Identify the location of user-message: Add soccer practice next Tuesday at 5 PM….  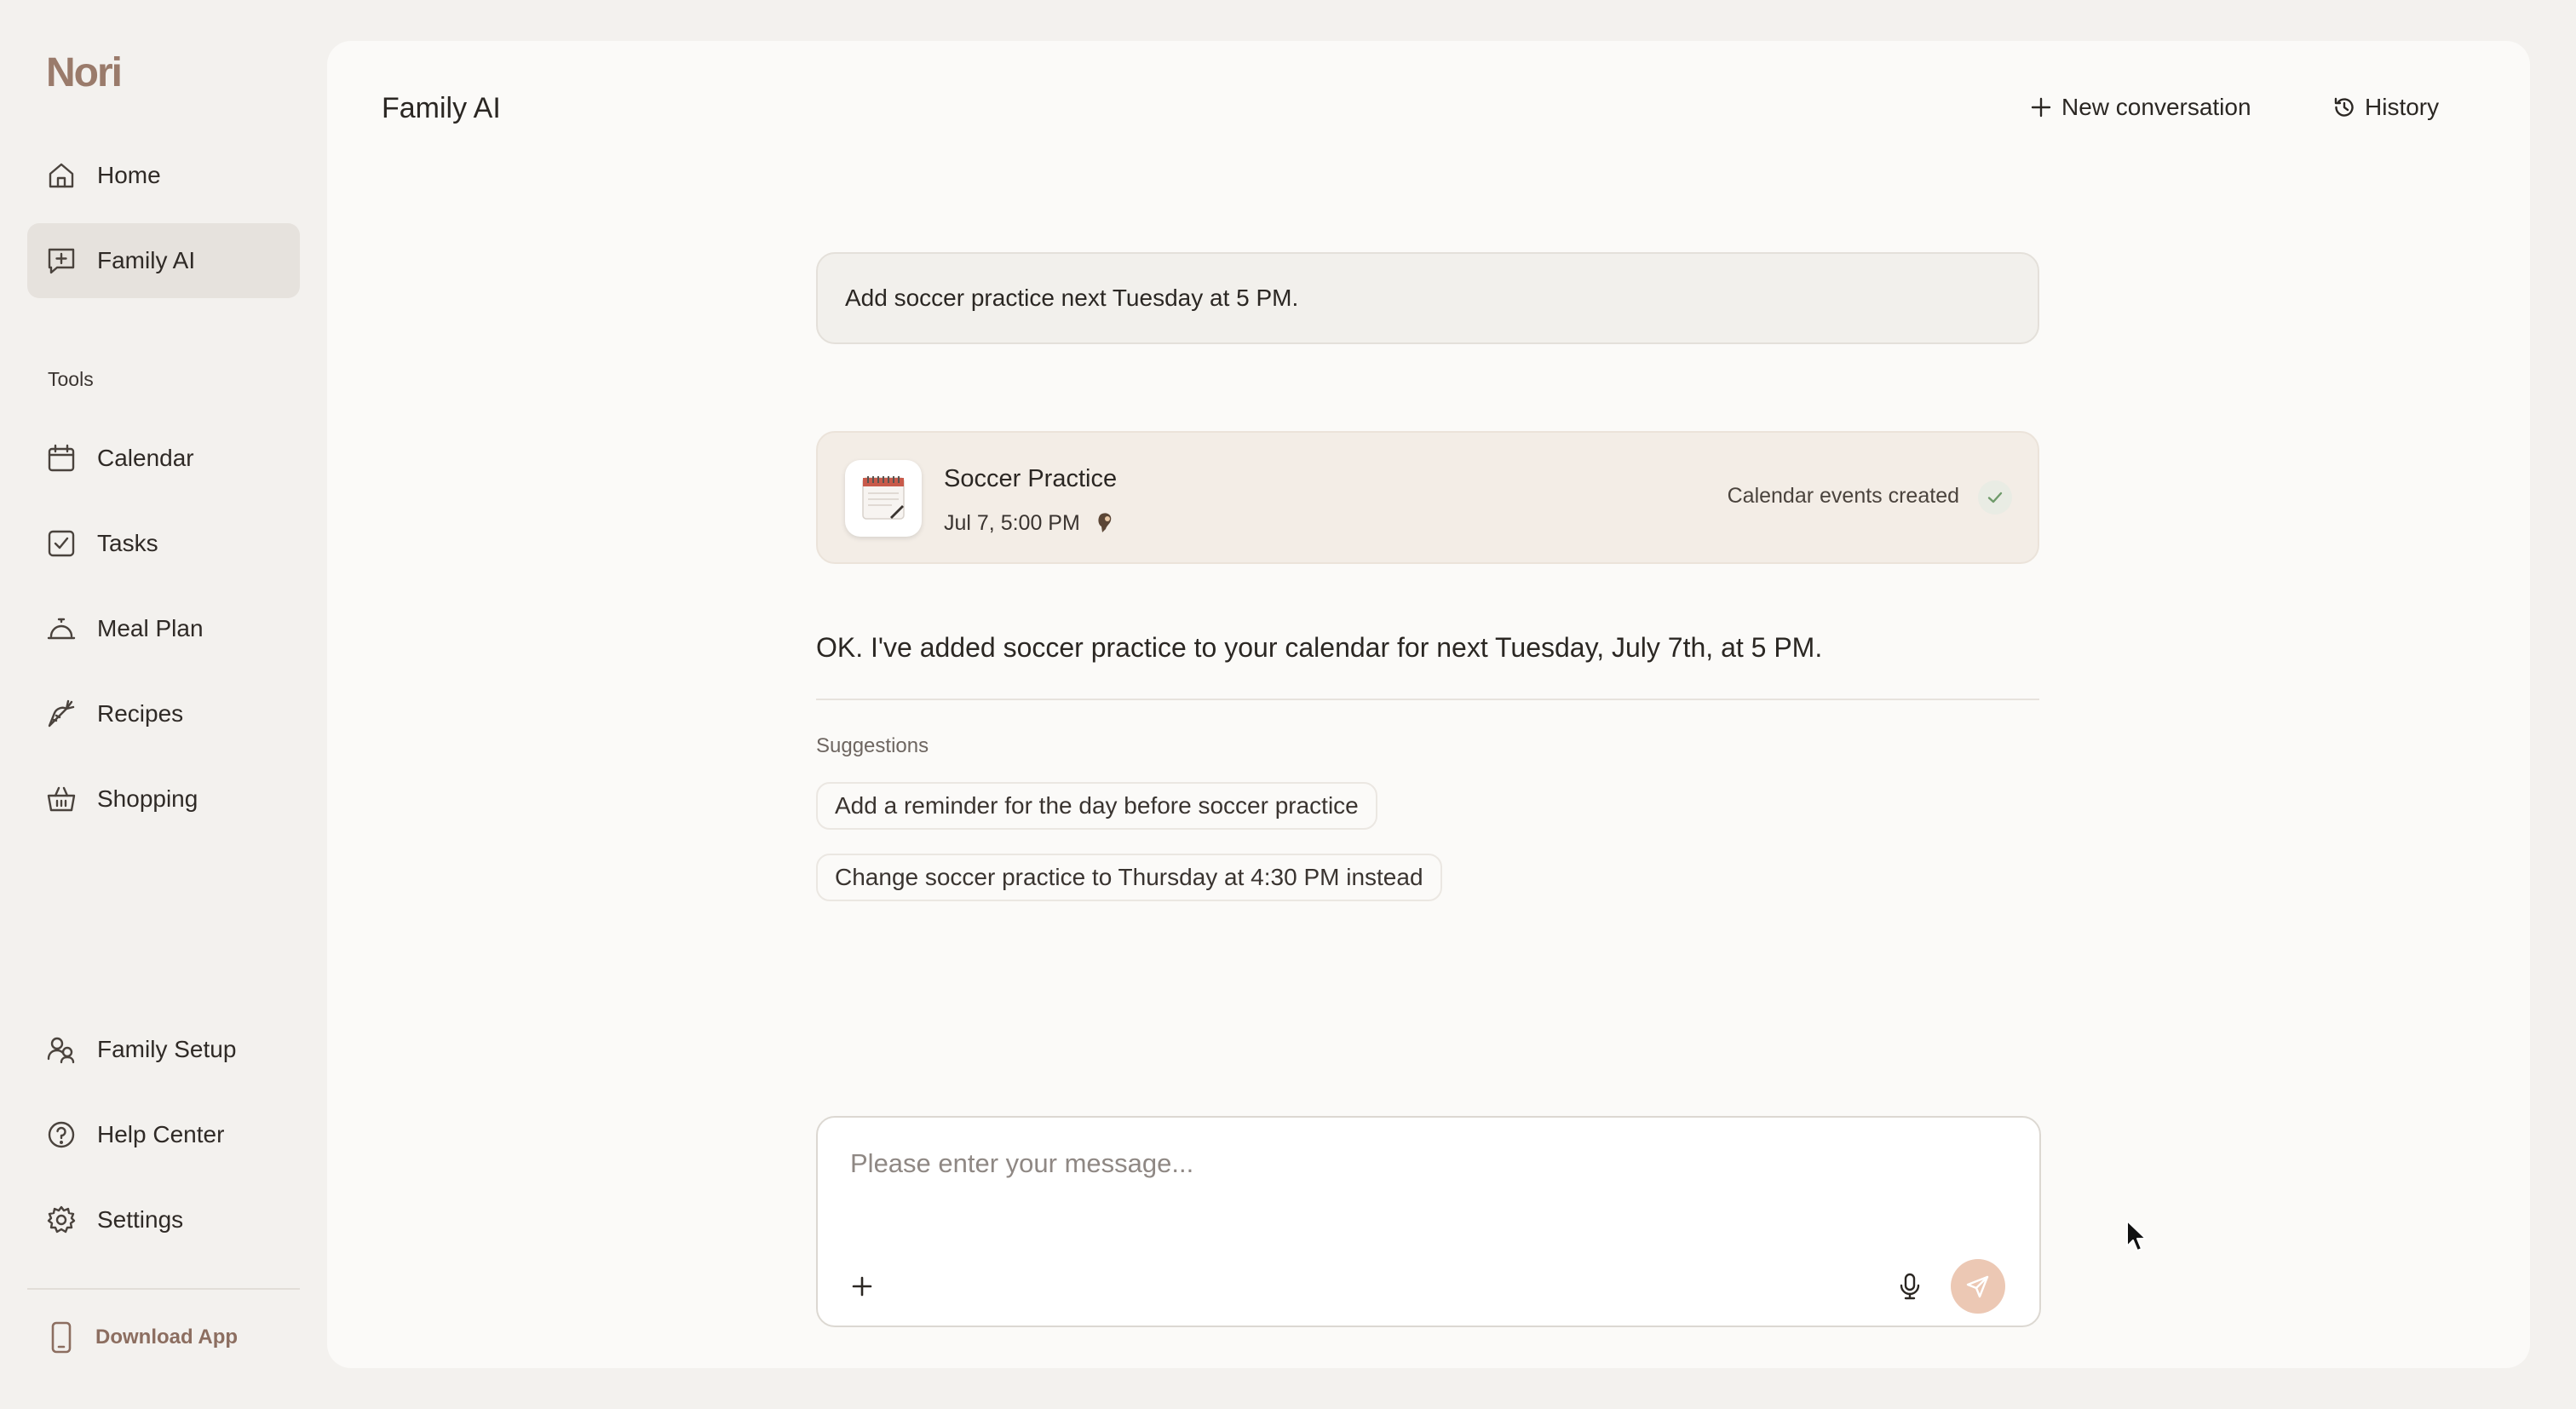
(1427, 298).